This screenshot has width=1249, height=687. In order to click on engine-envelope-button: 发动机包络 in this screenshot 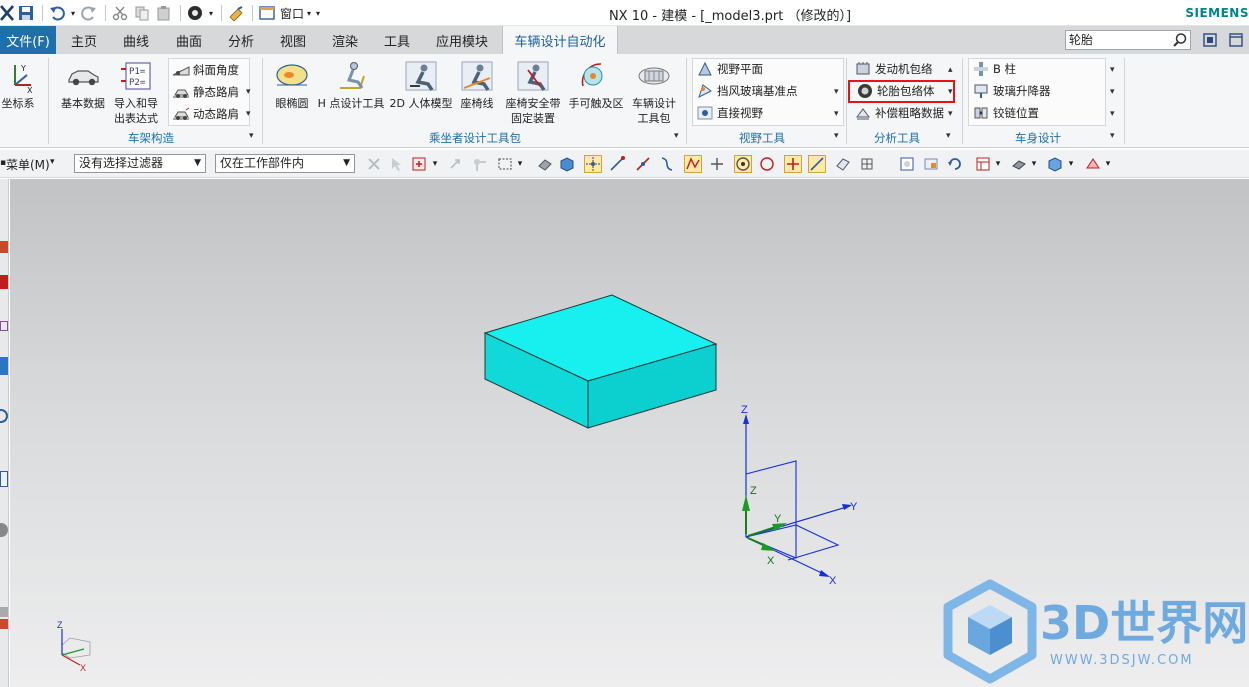, I will do `click(893, 69)`.